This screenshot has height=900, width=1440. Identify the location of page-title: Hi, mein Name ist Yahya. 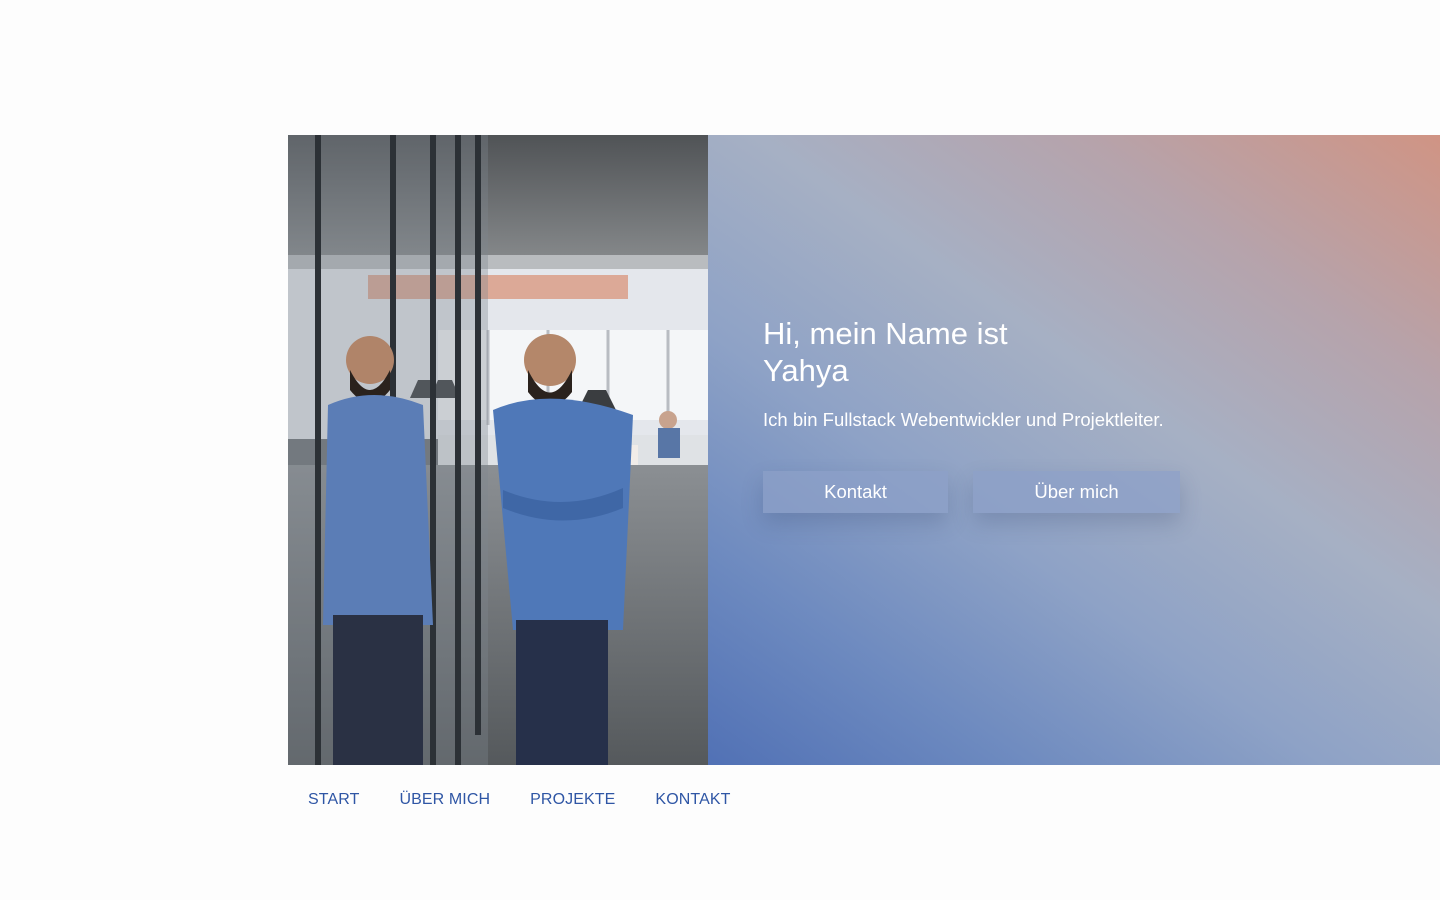
(885, 352).